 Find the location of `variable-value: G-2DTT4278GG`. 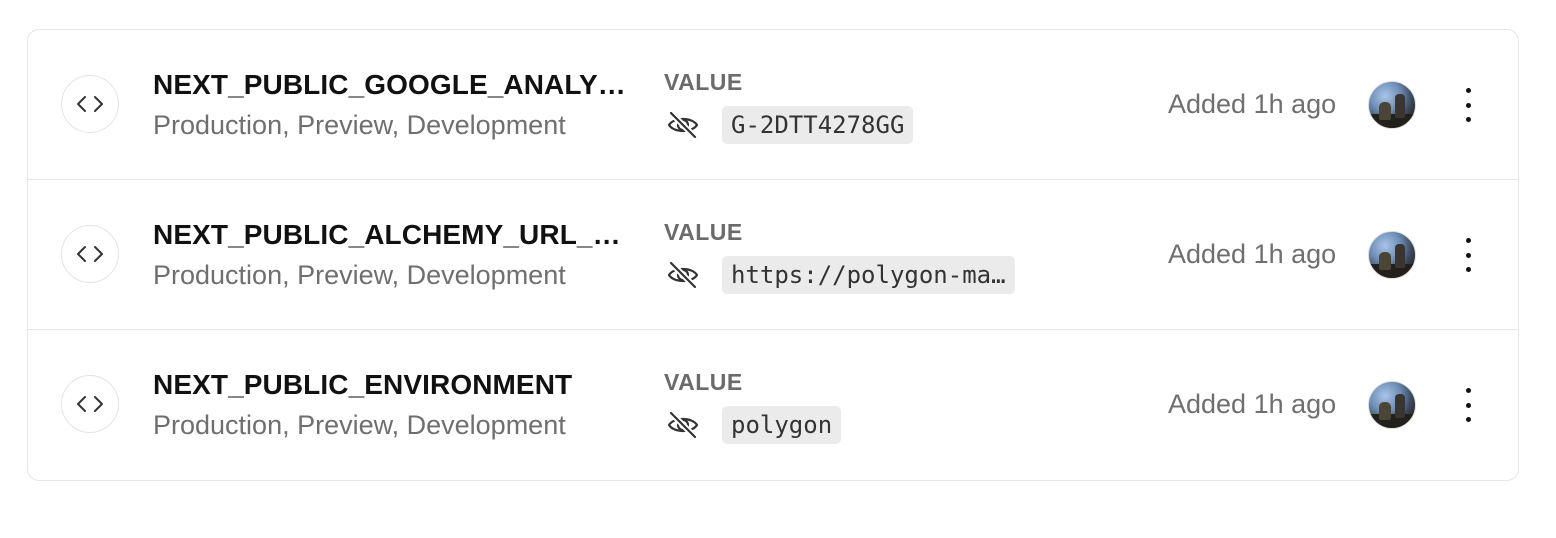

variable-value: G-2DTT4278GG is located at coordinates (818, 125).